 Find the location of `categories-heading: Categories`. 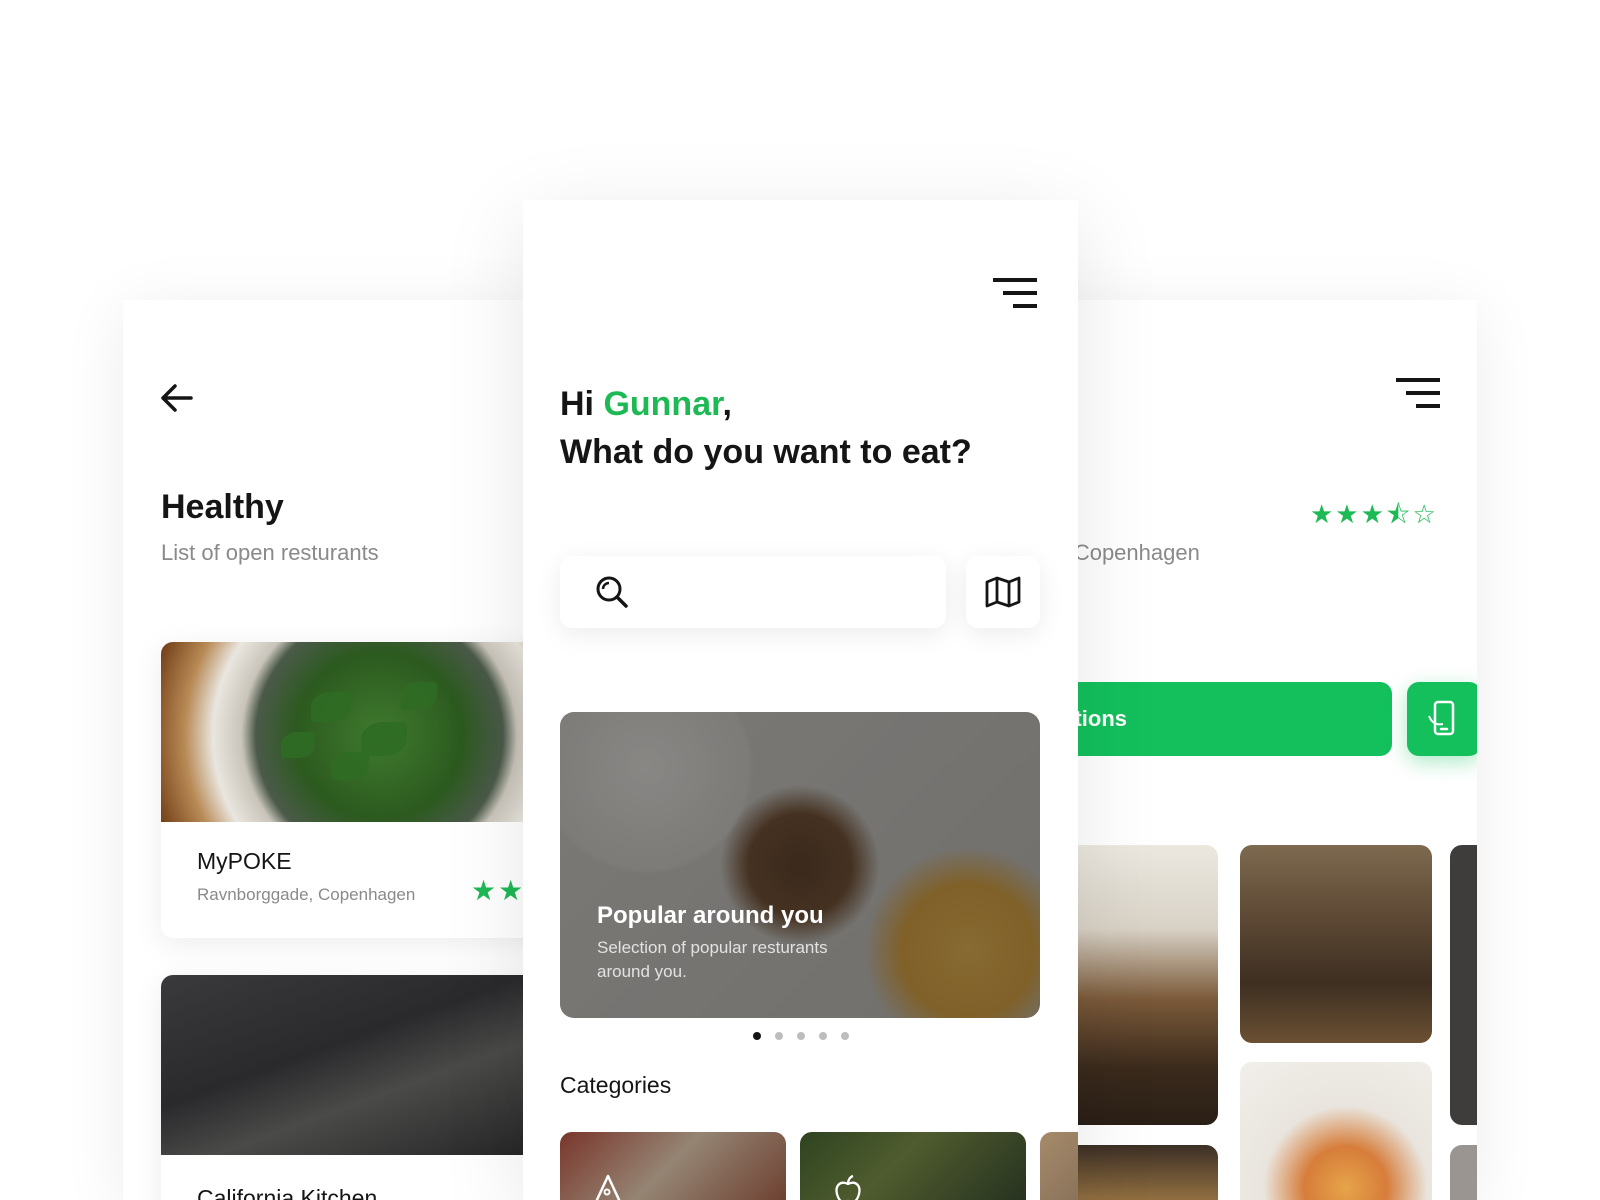

categories-heading: Categories is located at coordinates (616, 1085).